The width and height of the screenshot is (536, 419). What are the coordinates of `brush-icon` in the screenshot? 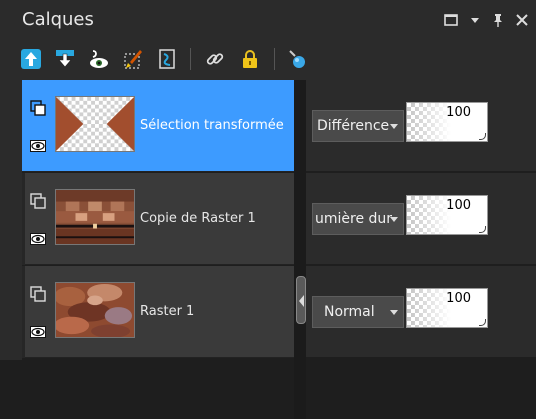 It's located at (133, 59).